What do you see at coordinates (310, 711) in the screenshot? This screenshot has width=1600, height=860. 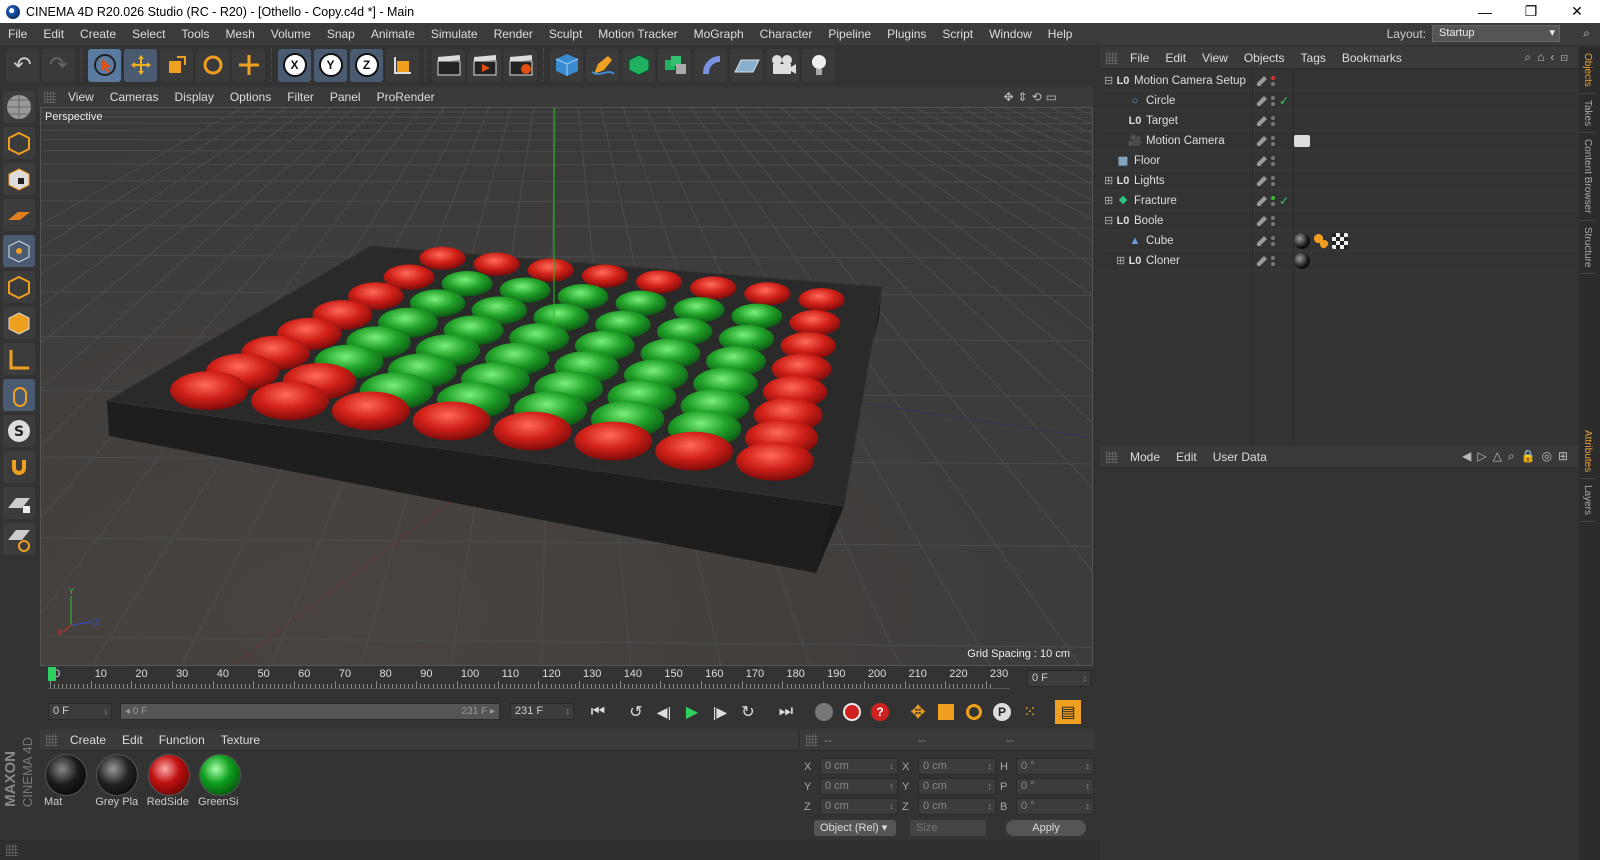 I see `preview-range-slider: ◂ 0 F 231 F ▸` at bounding box center [310, 711].